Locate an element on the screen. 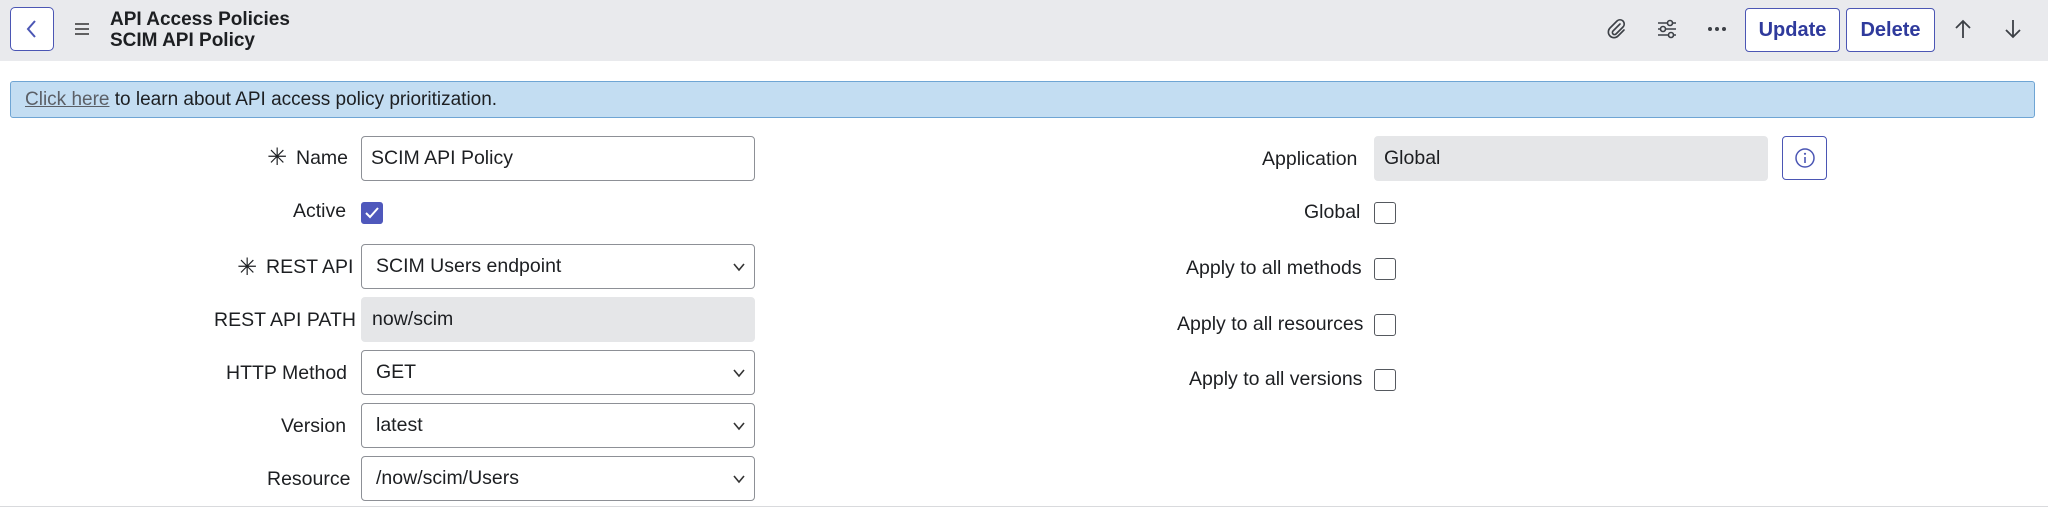  rest-api-select: SCIM Users endpoint is located at coordinates (558, 266).